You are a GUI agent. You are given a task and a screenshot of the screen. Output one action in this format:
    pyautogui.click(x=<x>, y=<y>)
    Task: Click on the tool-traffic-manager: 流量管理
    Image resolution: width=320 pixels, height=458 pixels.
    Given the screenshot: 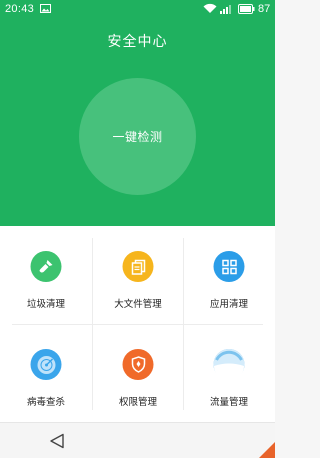 What is the action you would take?
    pyautogui.click(x=229, y=373)
    